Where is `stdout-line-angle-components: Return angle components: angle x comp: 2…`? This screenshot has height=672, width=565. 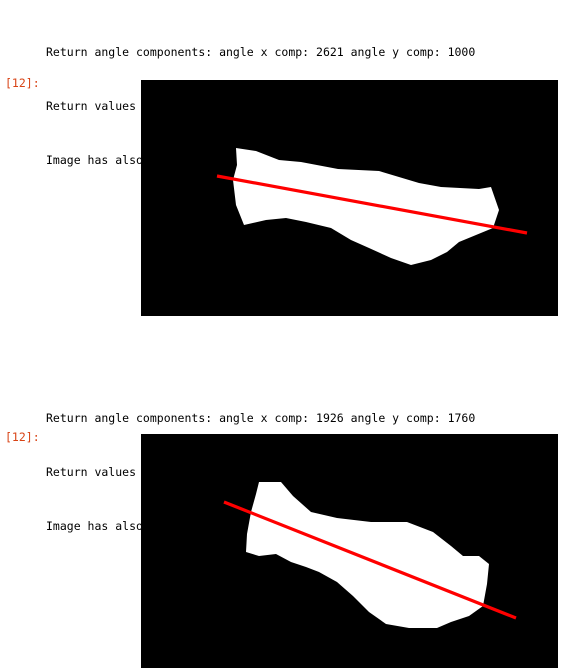 stdout-line-angle-components: Return angle components: angle x comp: 2… is located at coordinates (261, 52).